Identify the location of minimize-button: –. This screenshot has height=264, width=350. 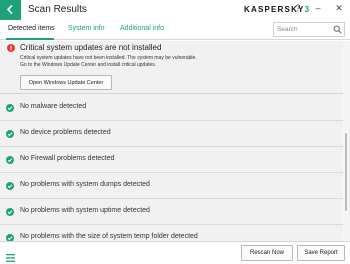
(318, 8).